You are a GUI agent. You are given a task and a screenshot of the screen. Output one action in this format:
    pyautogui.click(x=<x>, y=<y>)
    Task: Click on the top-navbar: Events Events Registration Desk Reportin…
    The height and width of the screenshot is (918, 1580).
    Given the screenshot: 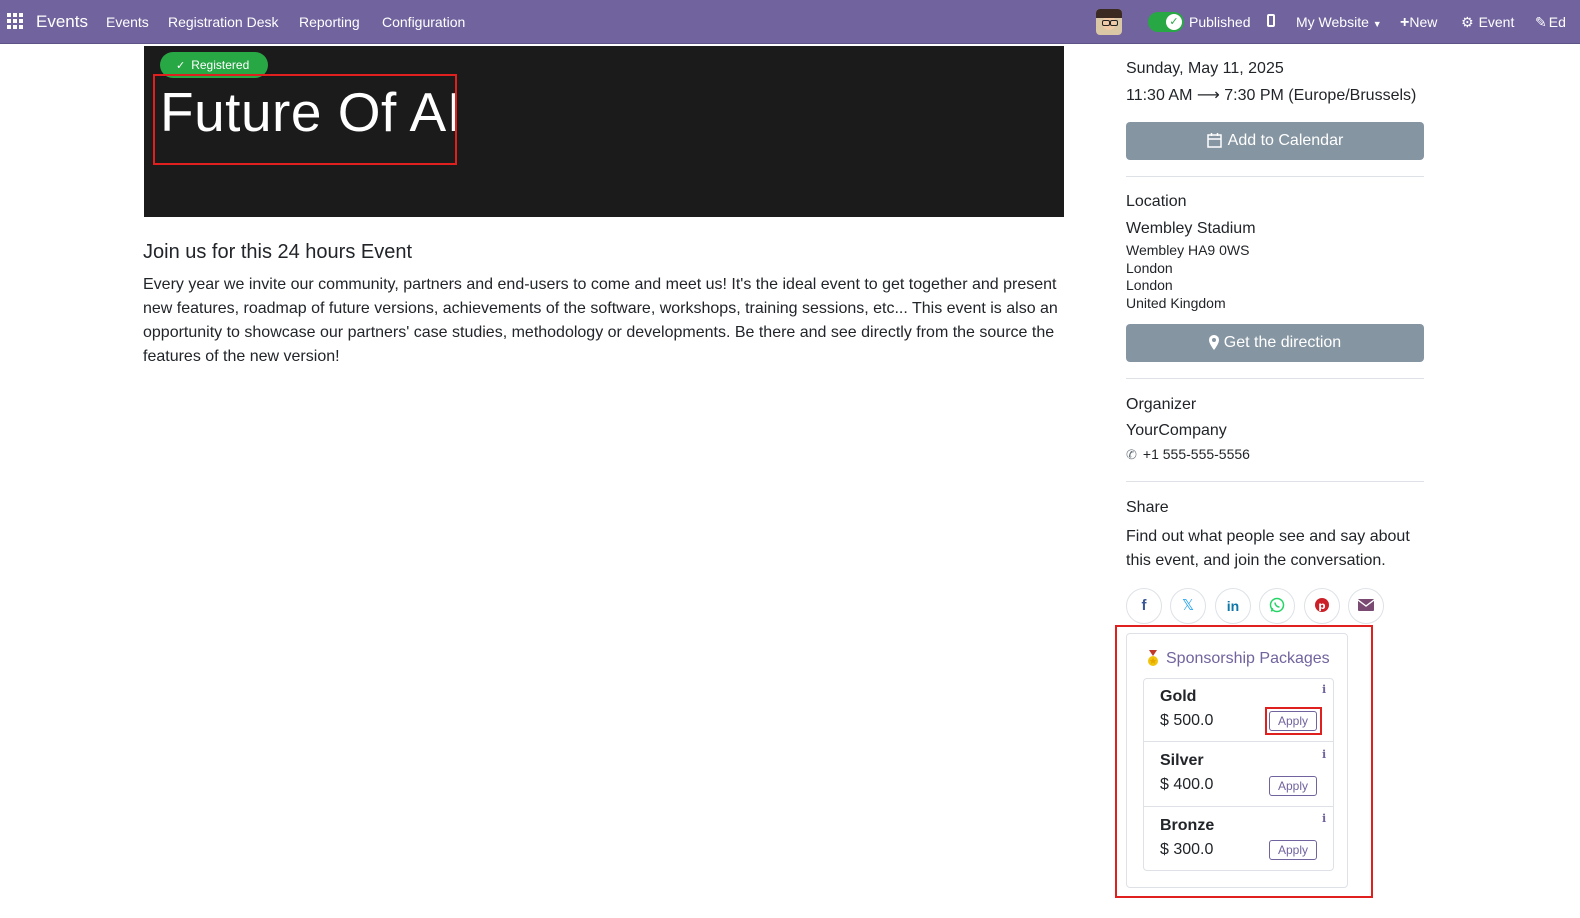 What is the action you would take?
    pyautogui.click(x=790, y=22)
    